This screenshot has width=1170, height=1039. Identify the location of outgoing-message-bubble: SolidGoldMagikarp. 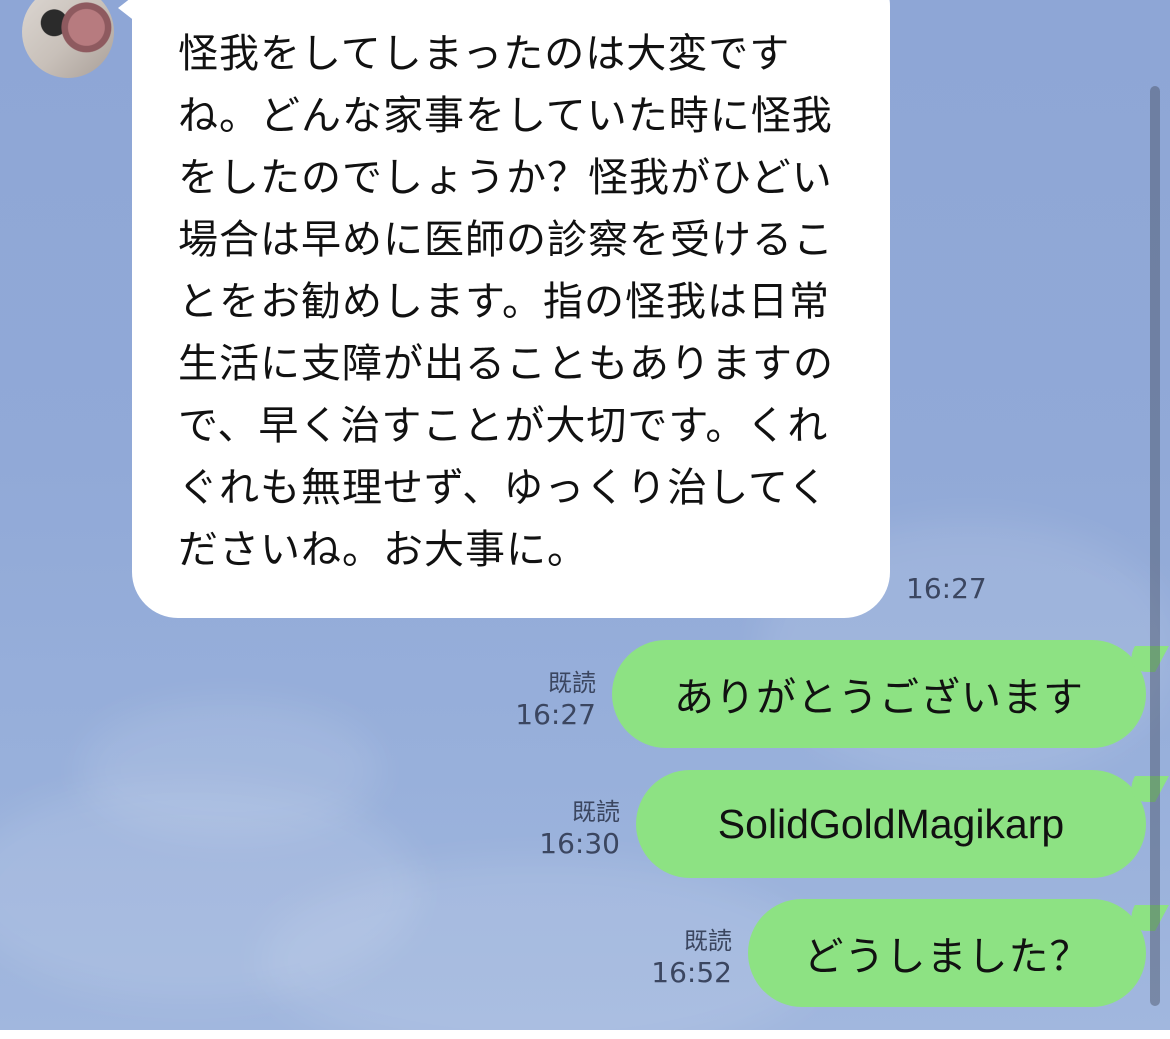
(902, 824).